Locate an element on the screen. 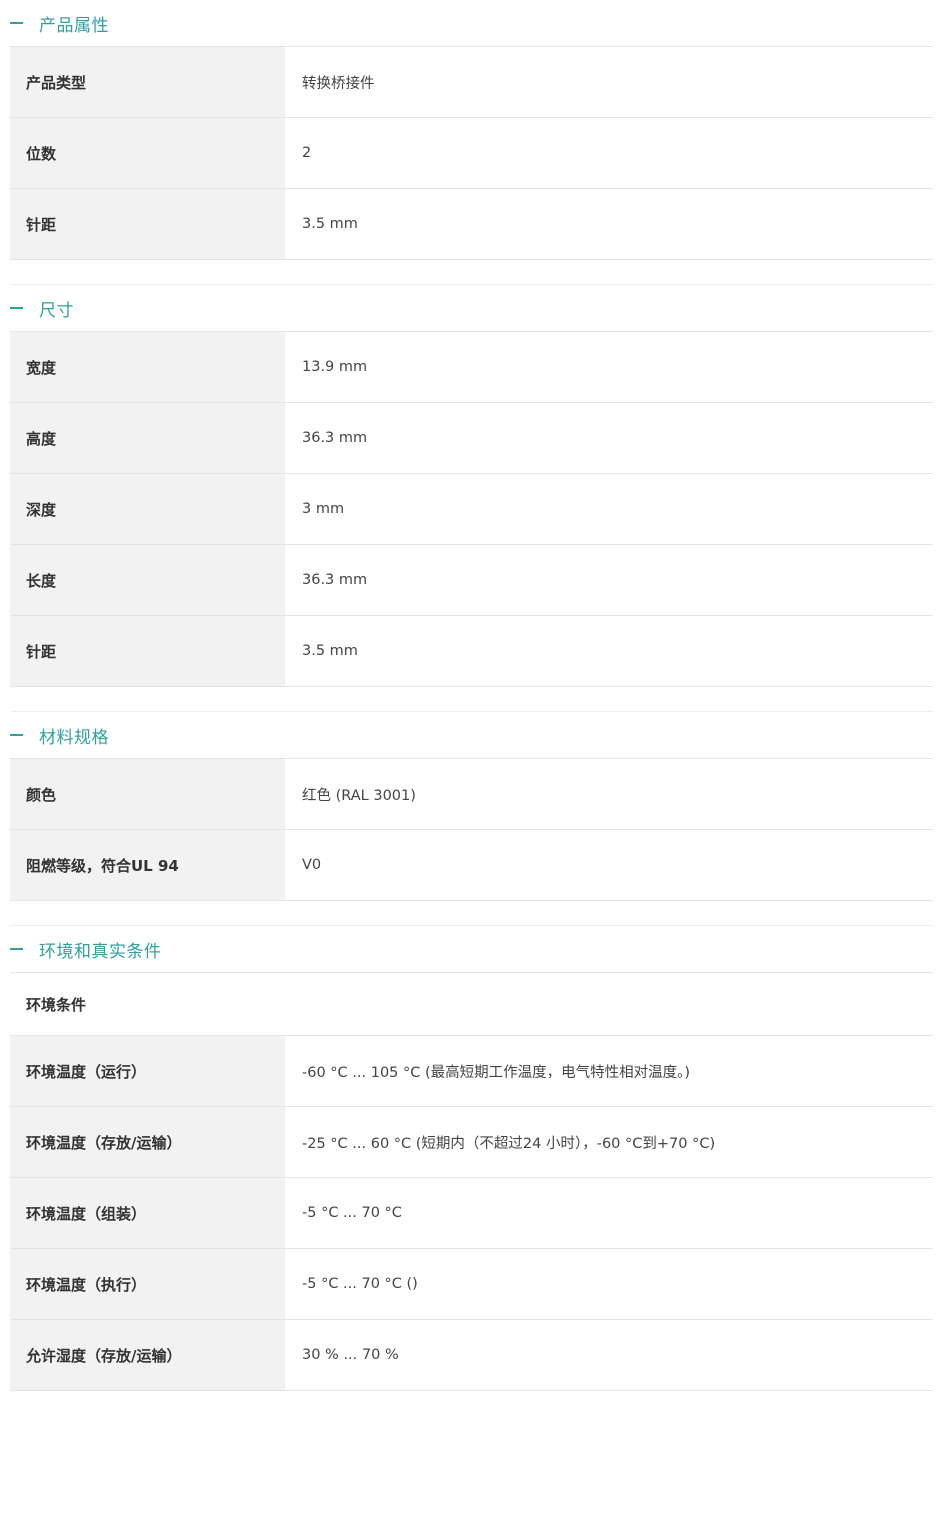  table-row: 阻燃等级，符合UL 94 V0 is located at coordinates (471, 865).